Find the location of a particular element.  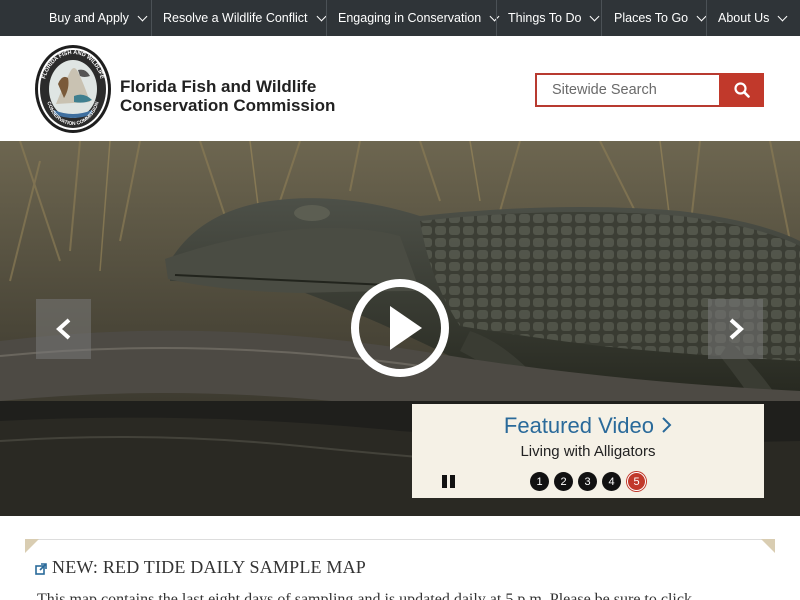

carousel-slide-2: 2 is located at coordinates (563, 481).